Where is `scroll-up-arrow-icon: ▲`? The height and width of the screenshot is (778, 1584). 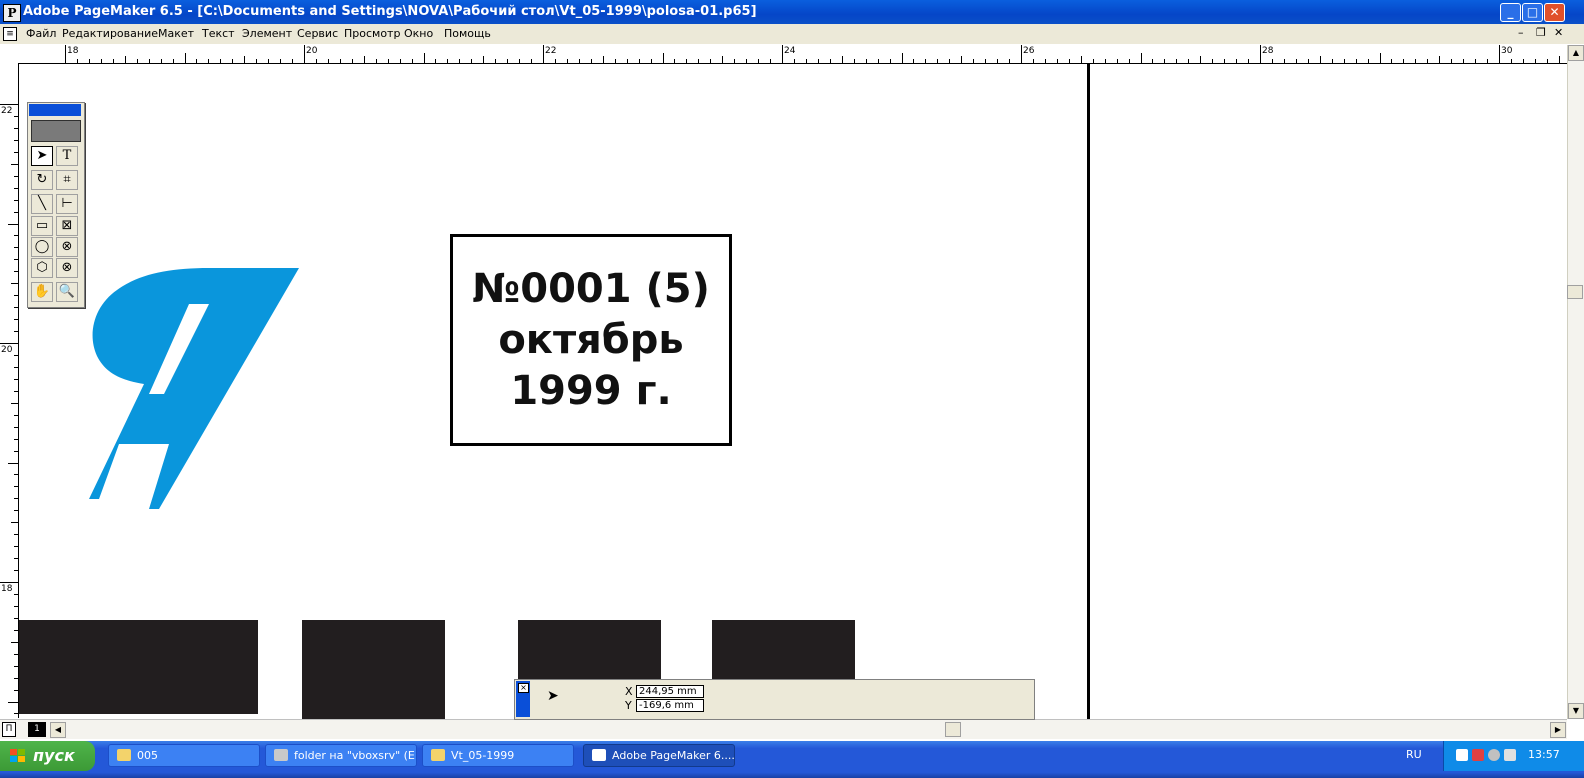 scroll-up-arrow-icon: ▲ is located at coordinates (1576, 53).